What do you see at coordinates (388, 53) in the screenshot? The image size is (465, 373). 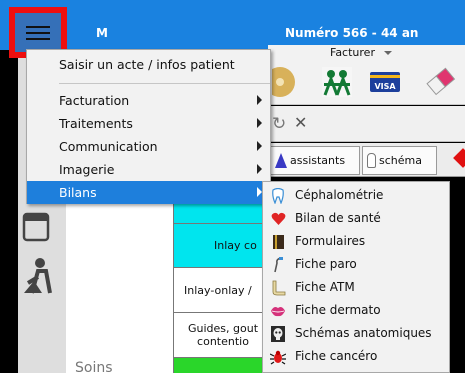 I see `chevron-down-icon` at bounding box center [388, 53].